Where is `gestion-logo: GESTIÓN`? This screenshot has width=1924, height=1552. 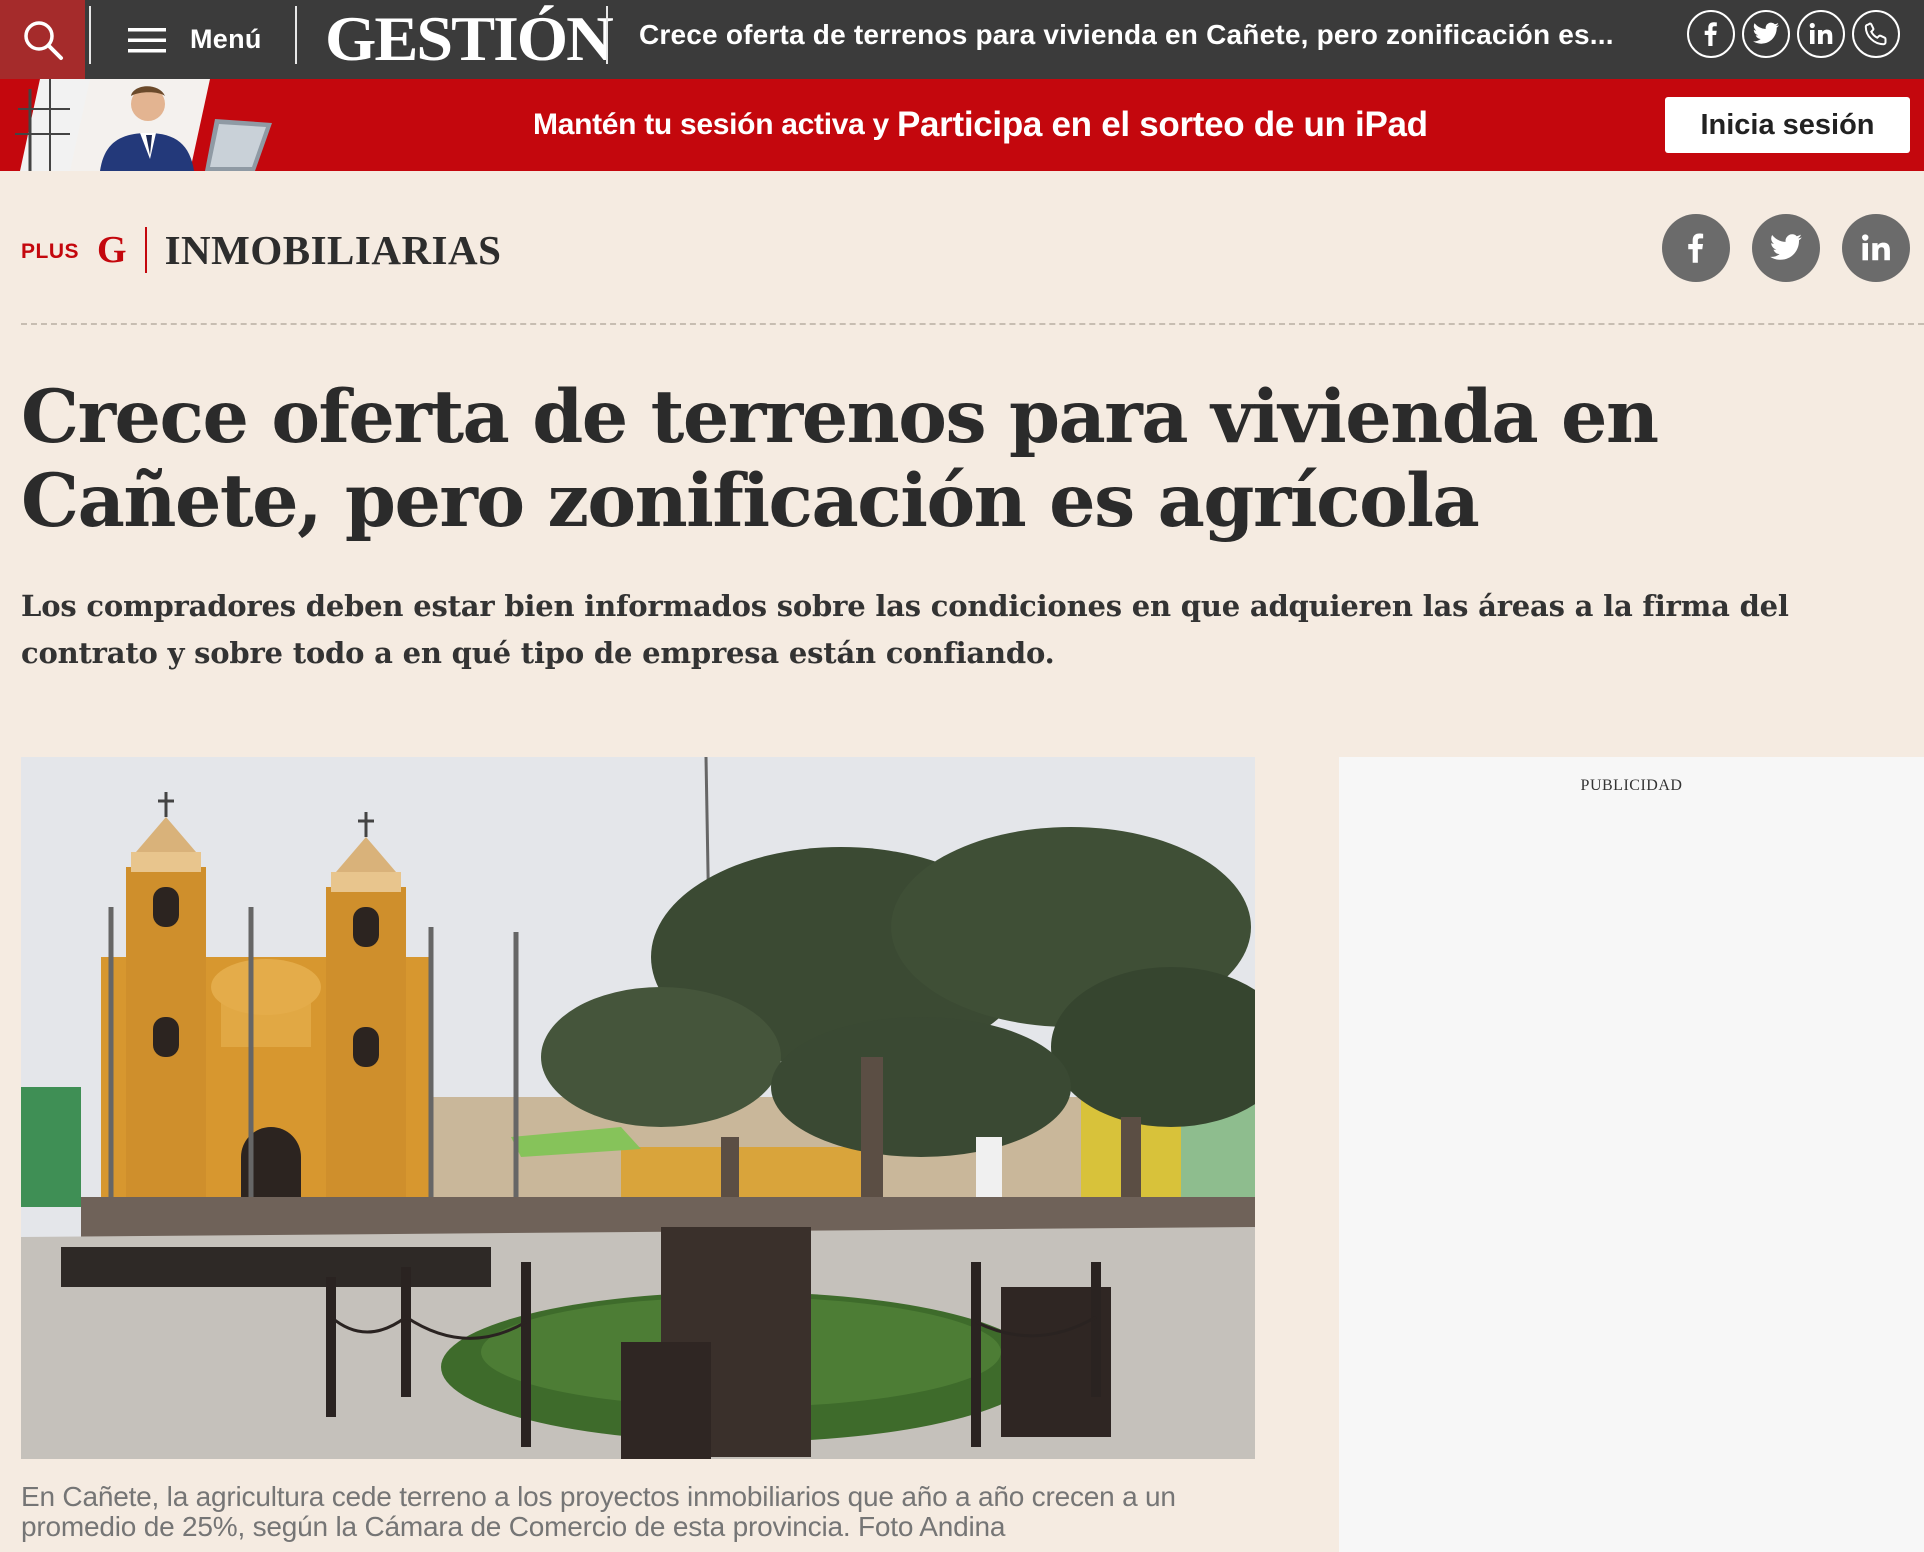
gestion-logo: GESTIÓN is located at coordinates (469, 40).